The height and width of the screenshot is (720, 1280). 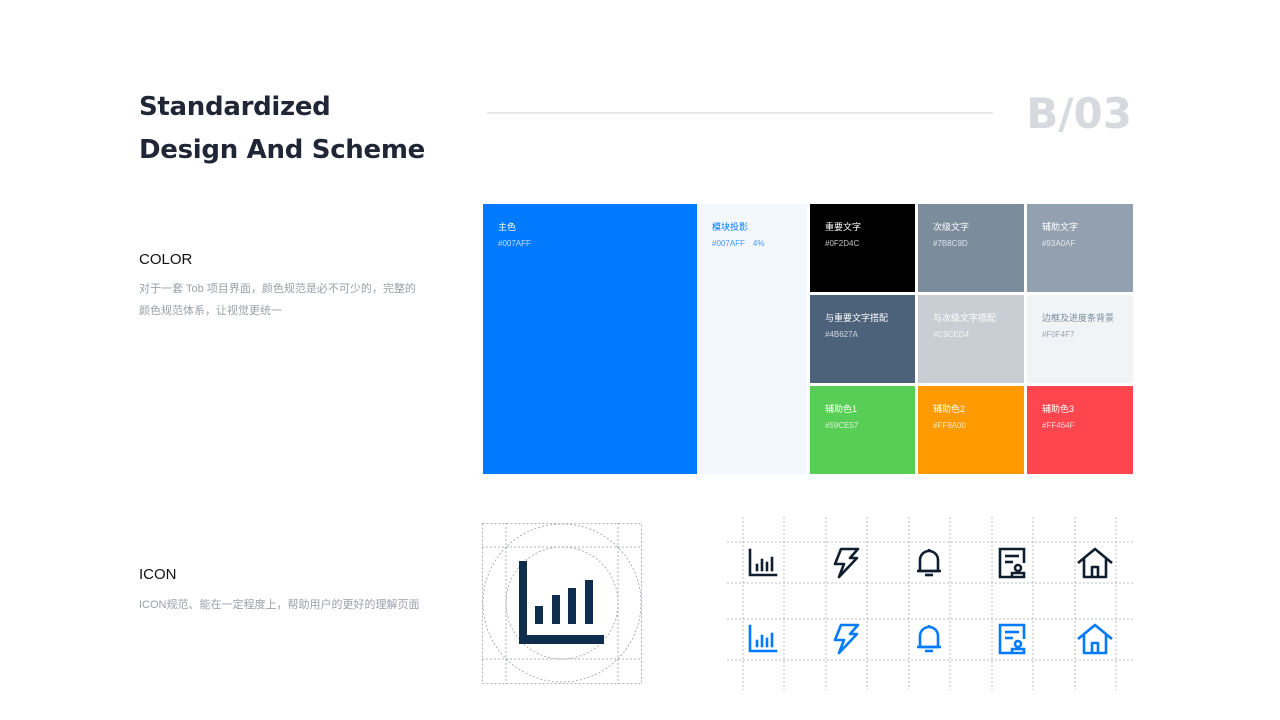 I want to click on bar-chart-icon, so click(x=763, y=563).